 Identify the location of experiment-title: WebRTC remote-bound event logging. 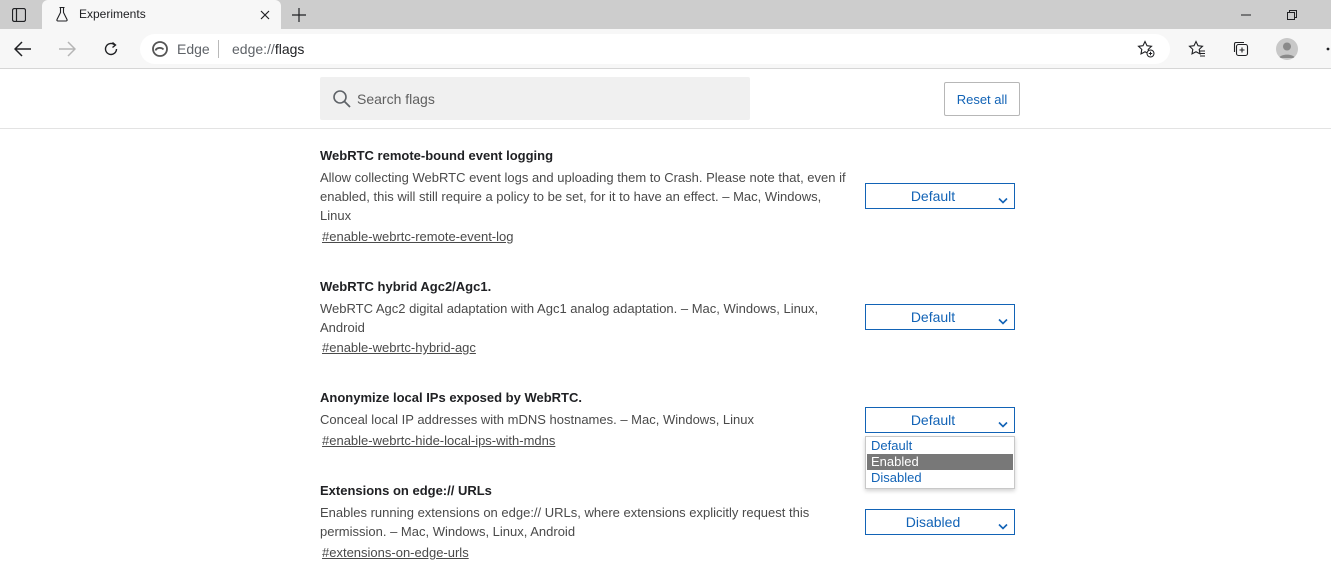
(437, 155).